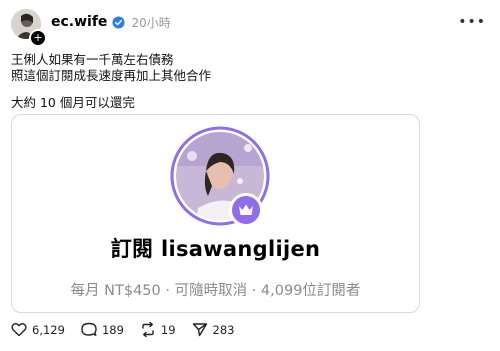  Describe the element at coordinates (130, 329) in the screenshot. I see `post-actions: 6,129 189 19 283` at that location.